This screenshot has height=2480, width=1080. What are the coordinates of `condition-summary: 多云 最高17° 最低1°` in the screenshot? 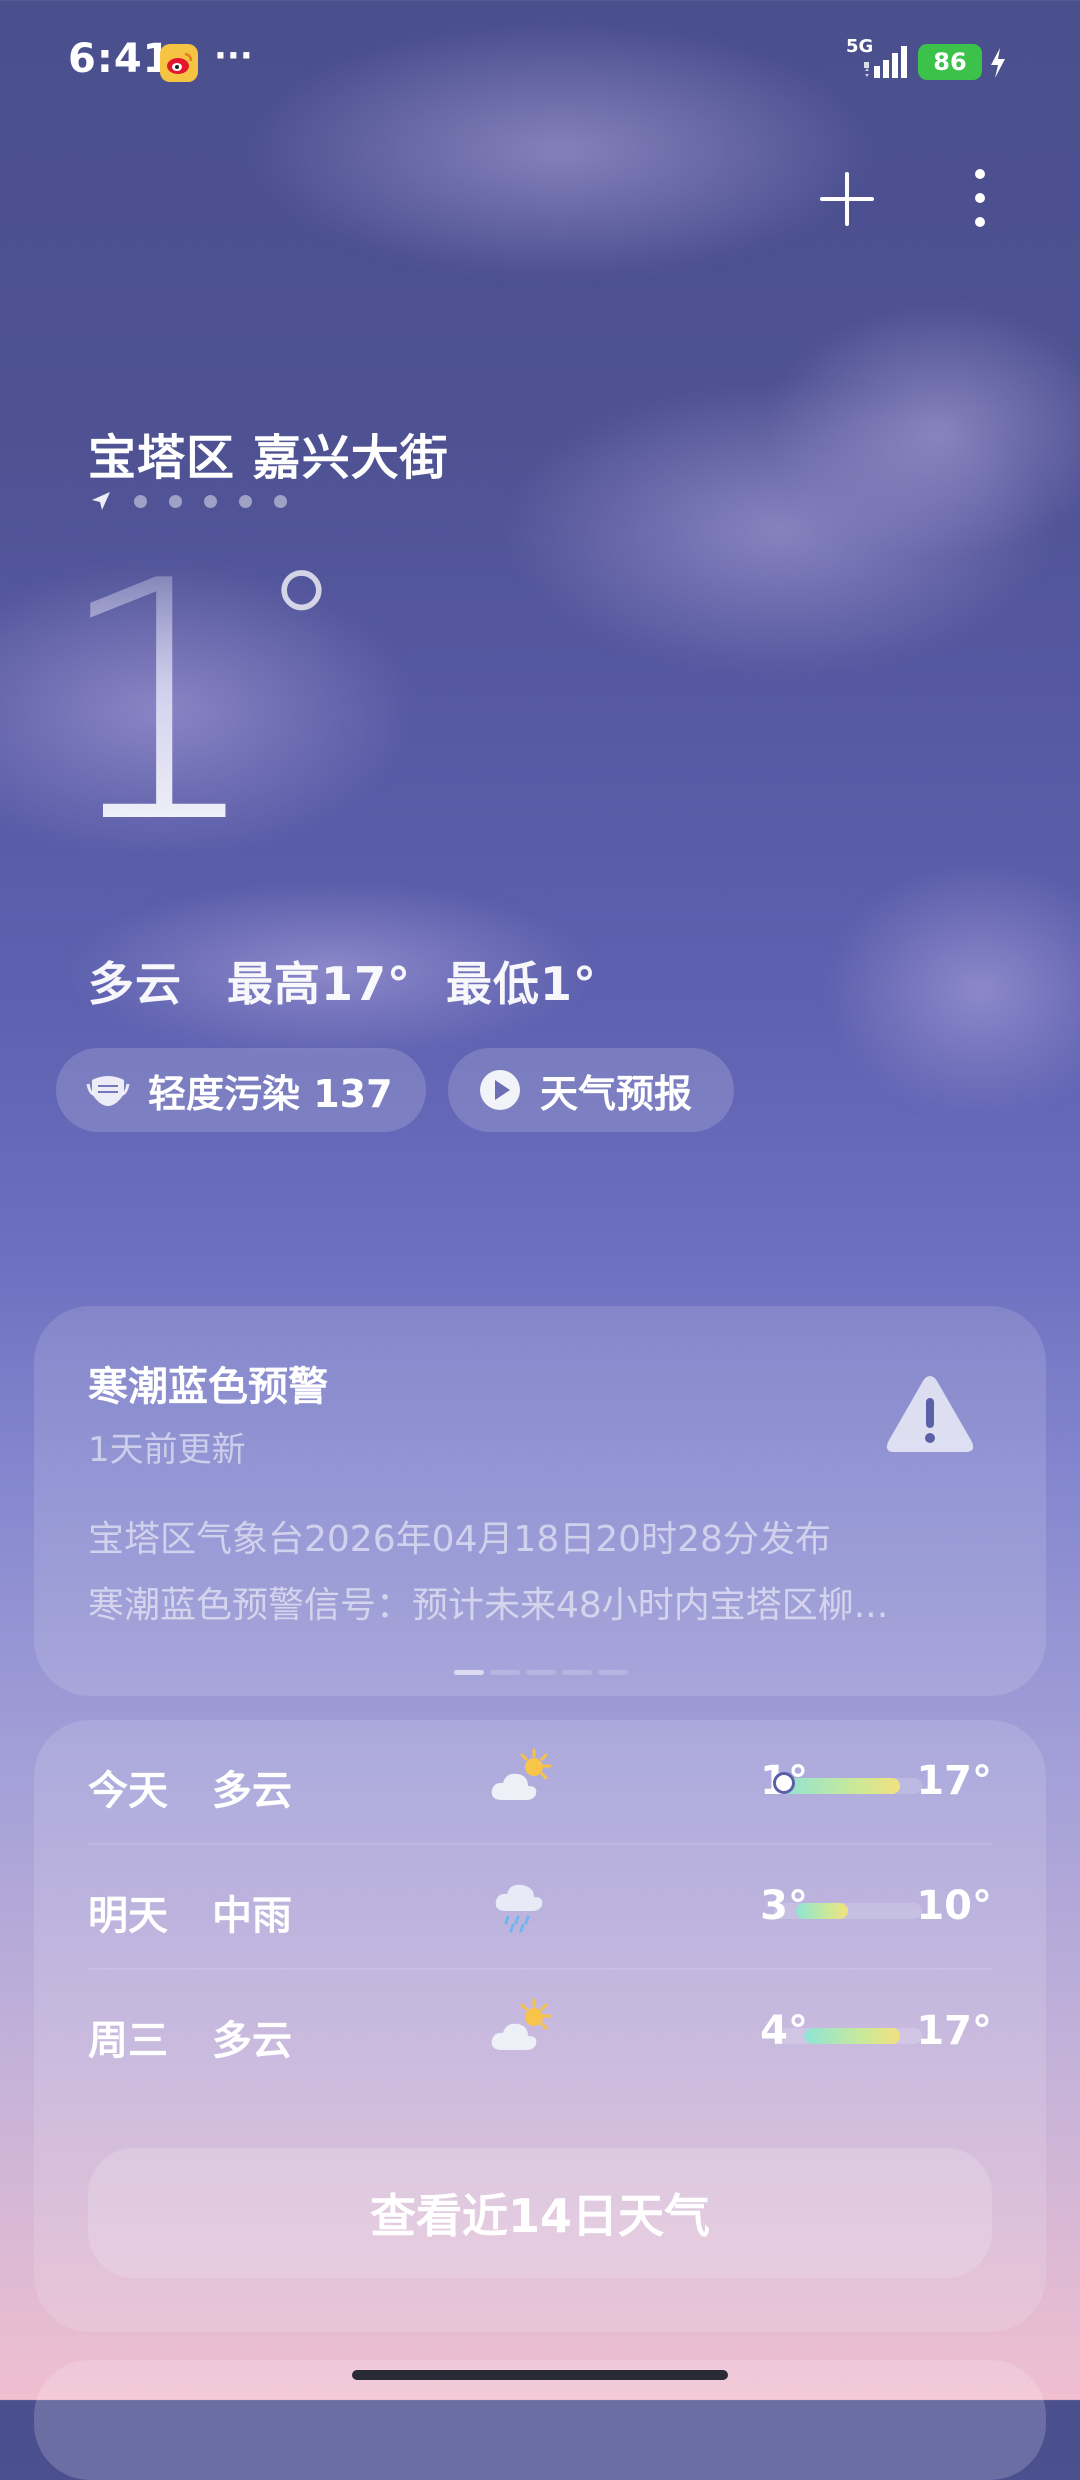 It's located at (356, 981).